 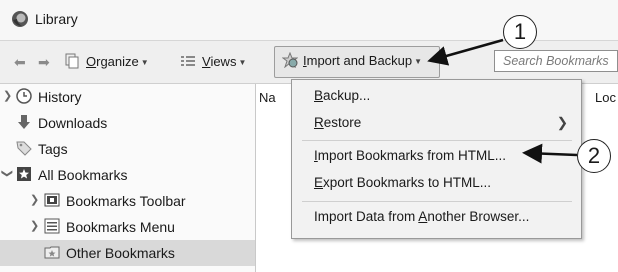 What do you see at coordinates (520, 32) in the screenshot?
I see `callout-badge-1: 1` at bounding box center [520, 32].